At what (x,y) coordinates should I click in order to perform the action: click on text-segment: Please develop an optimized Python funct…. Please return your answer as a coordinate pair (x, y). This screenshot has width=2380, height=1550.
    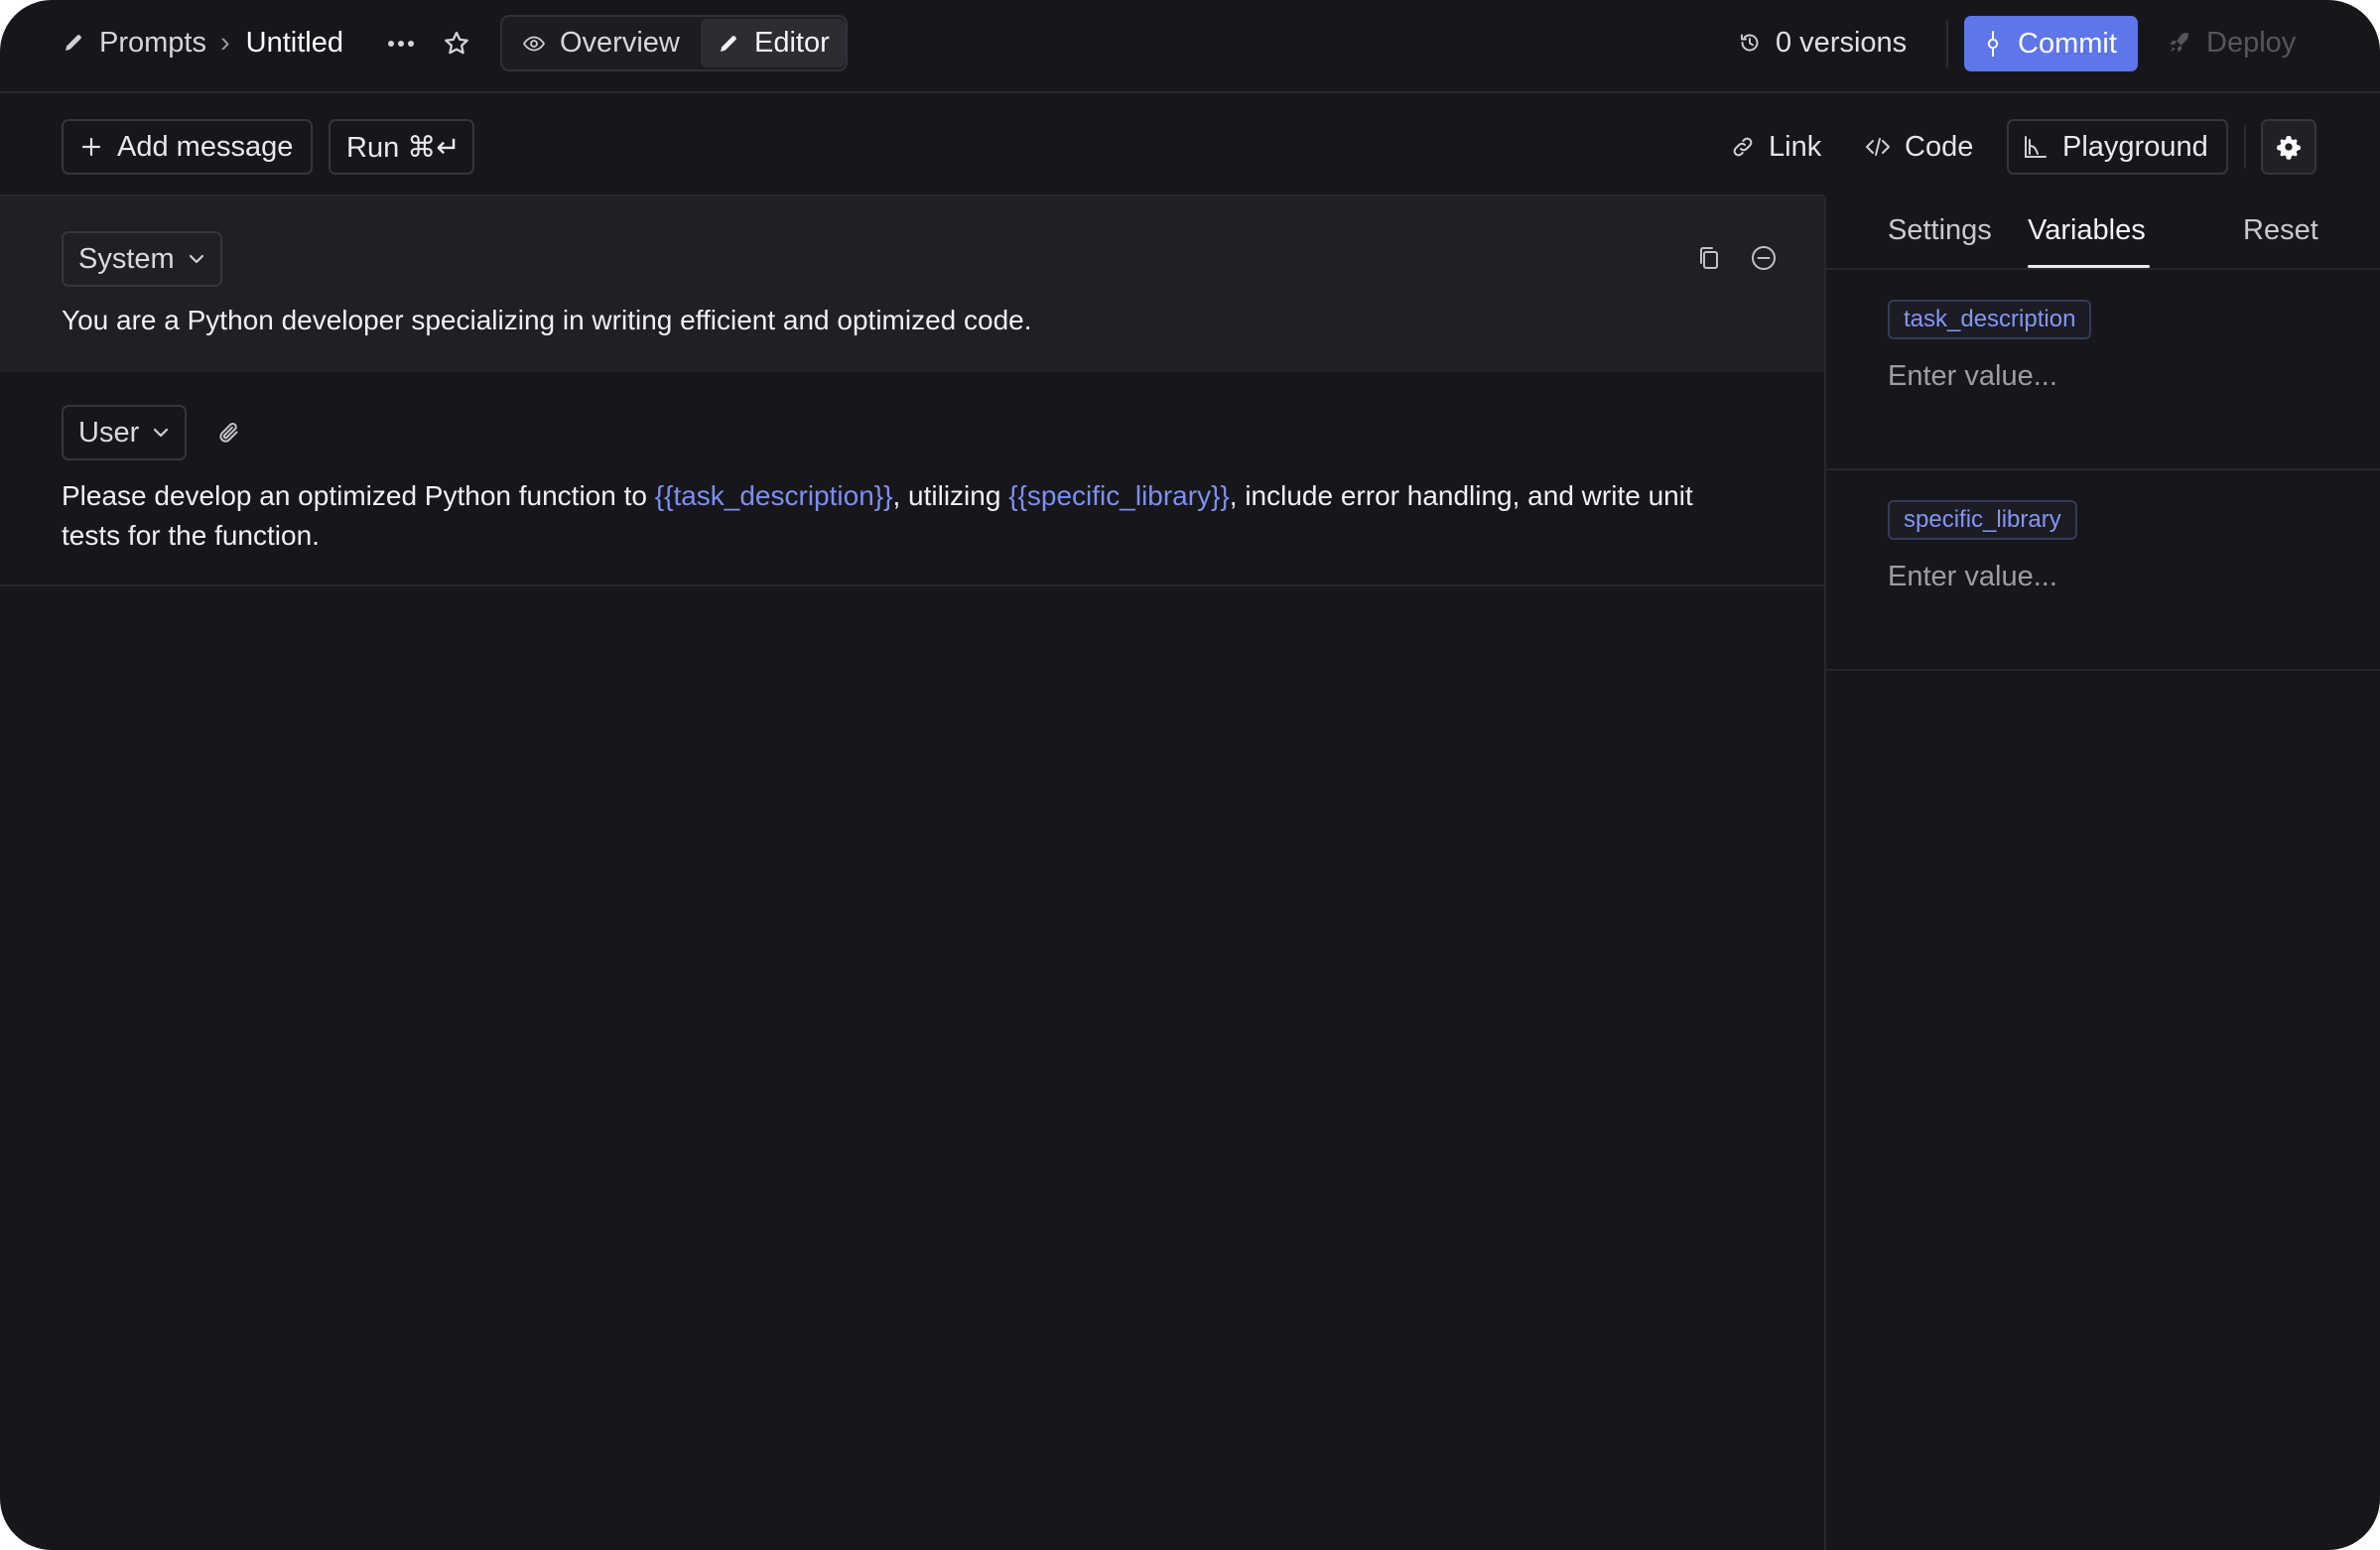
    Looking at the image, I should click on (358, 496).